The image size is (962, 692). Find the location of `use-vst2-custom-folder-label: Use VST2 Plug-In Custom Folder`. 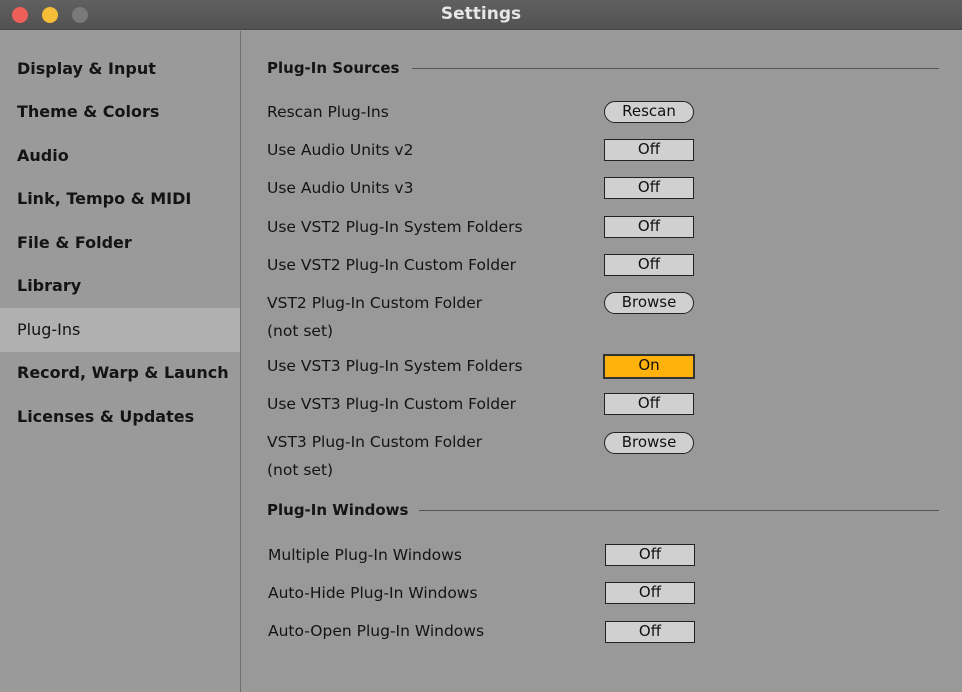

use-vst2-custom-folder-label: Use VST2 Plug-In Custom Folder is located at coordinates (392, 265).